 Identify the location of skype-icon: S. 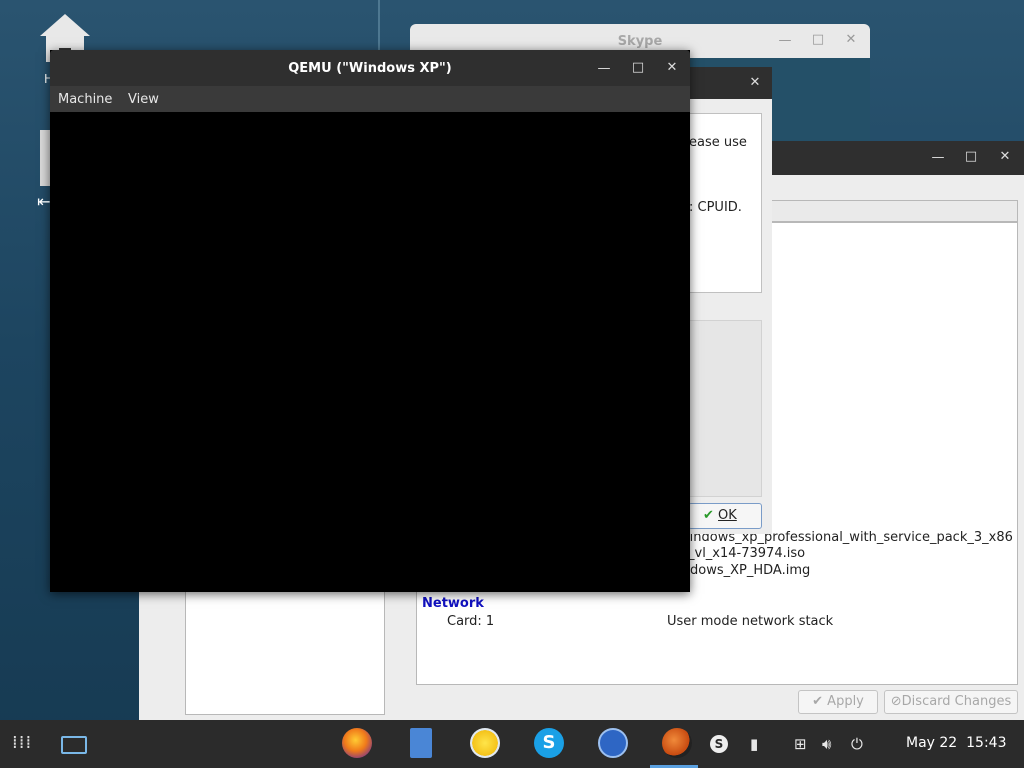
(549, 743).